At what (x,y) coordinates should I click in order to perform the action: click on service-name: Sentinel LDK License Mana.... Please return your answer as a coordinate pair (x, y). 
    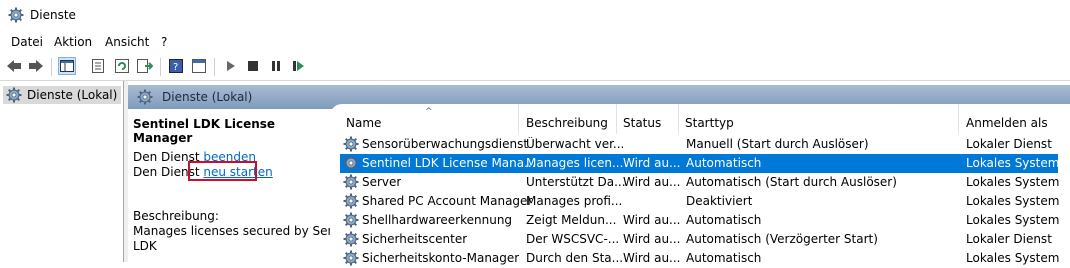
    Looking at the image, I should click on (449, 163).